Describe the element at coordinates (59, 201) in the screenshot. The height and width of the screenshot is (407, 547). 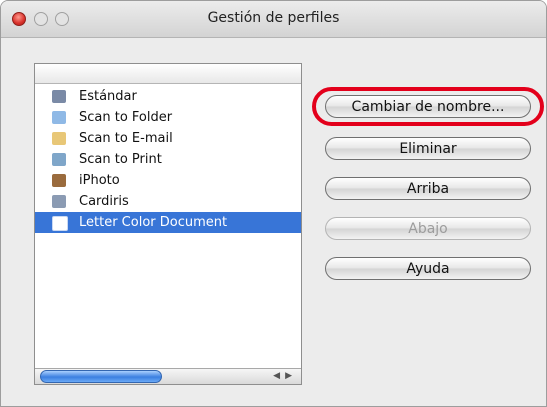
I see `cardiris-icon` at that location.